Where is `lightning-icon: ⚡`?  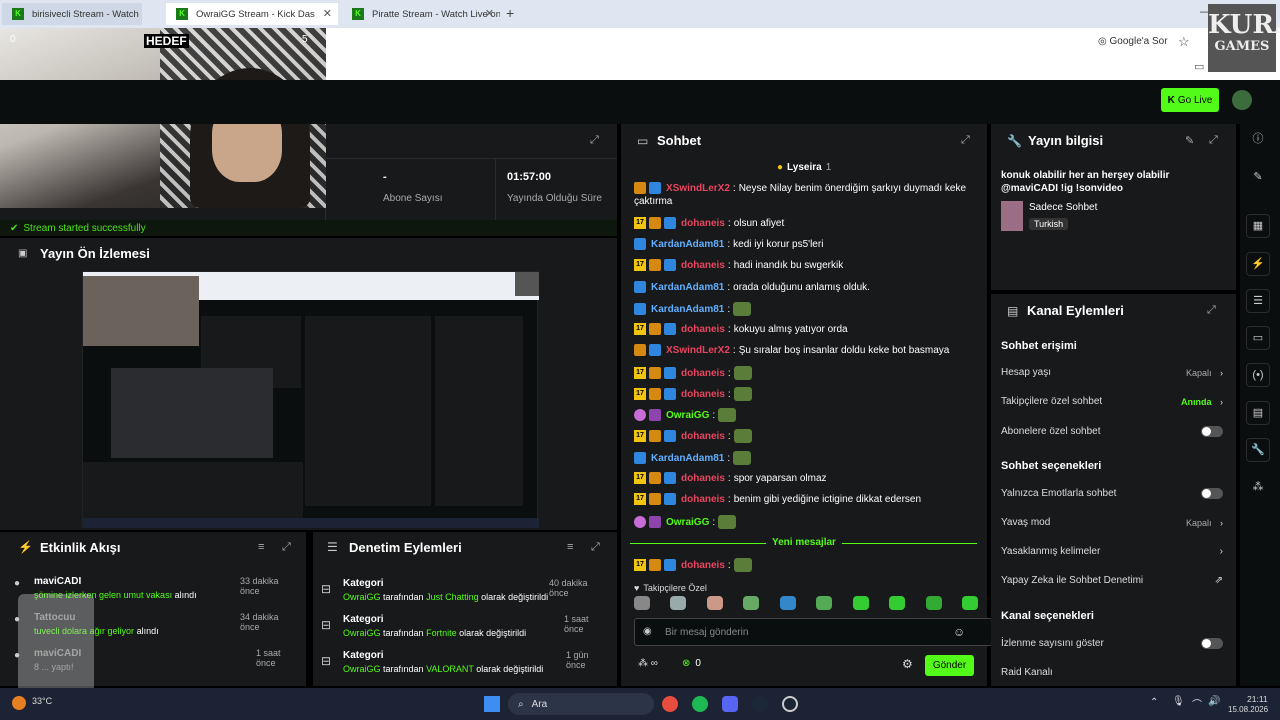
lightning-icon: ⚡ is located at coordinates (1258, 264).